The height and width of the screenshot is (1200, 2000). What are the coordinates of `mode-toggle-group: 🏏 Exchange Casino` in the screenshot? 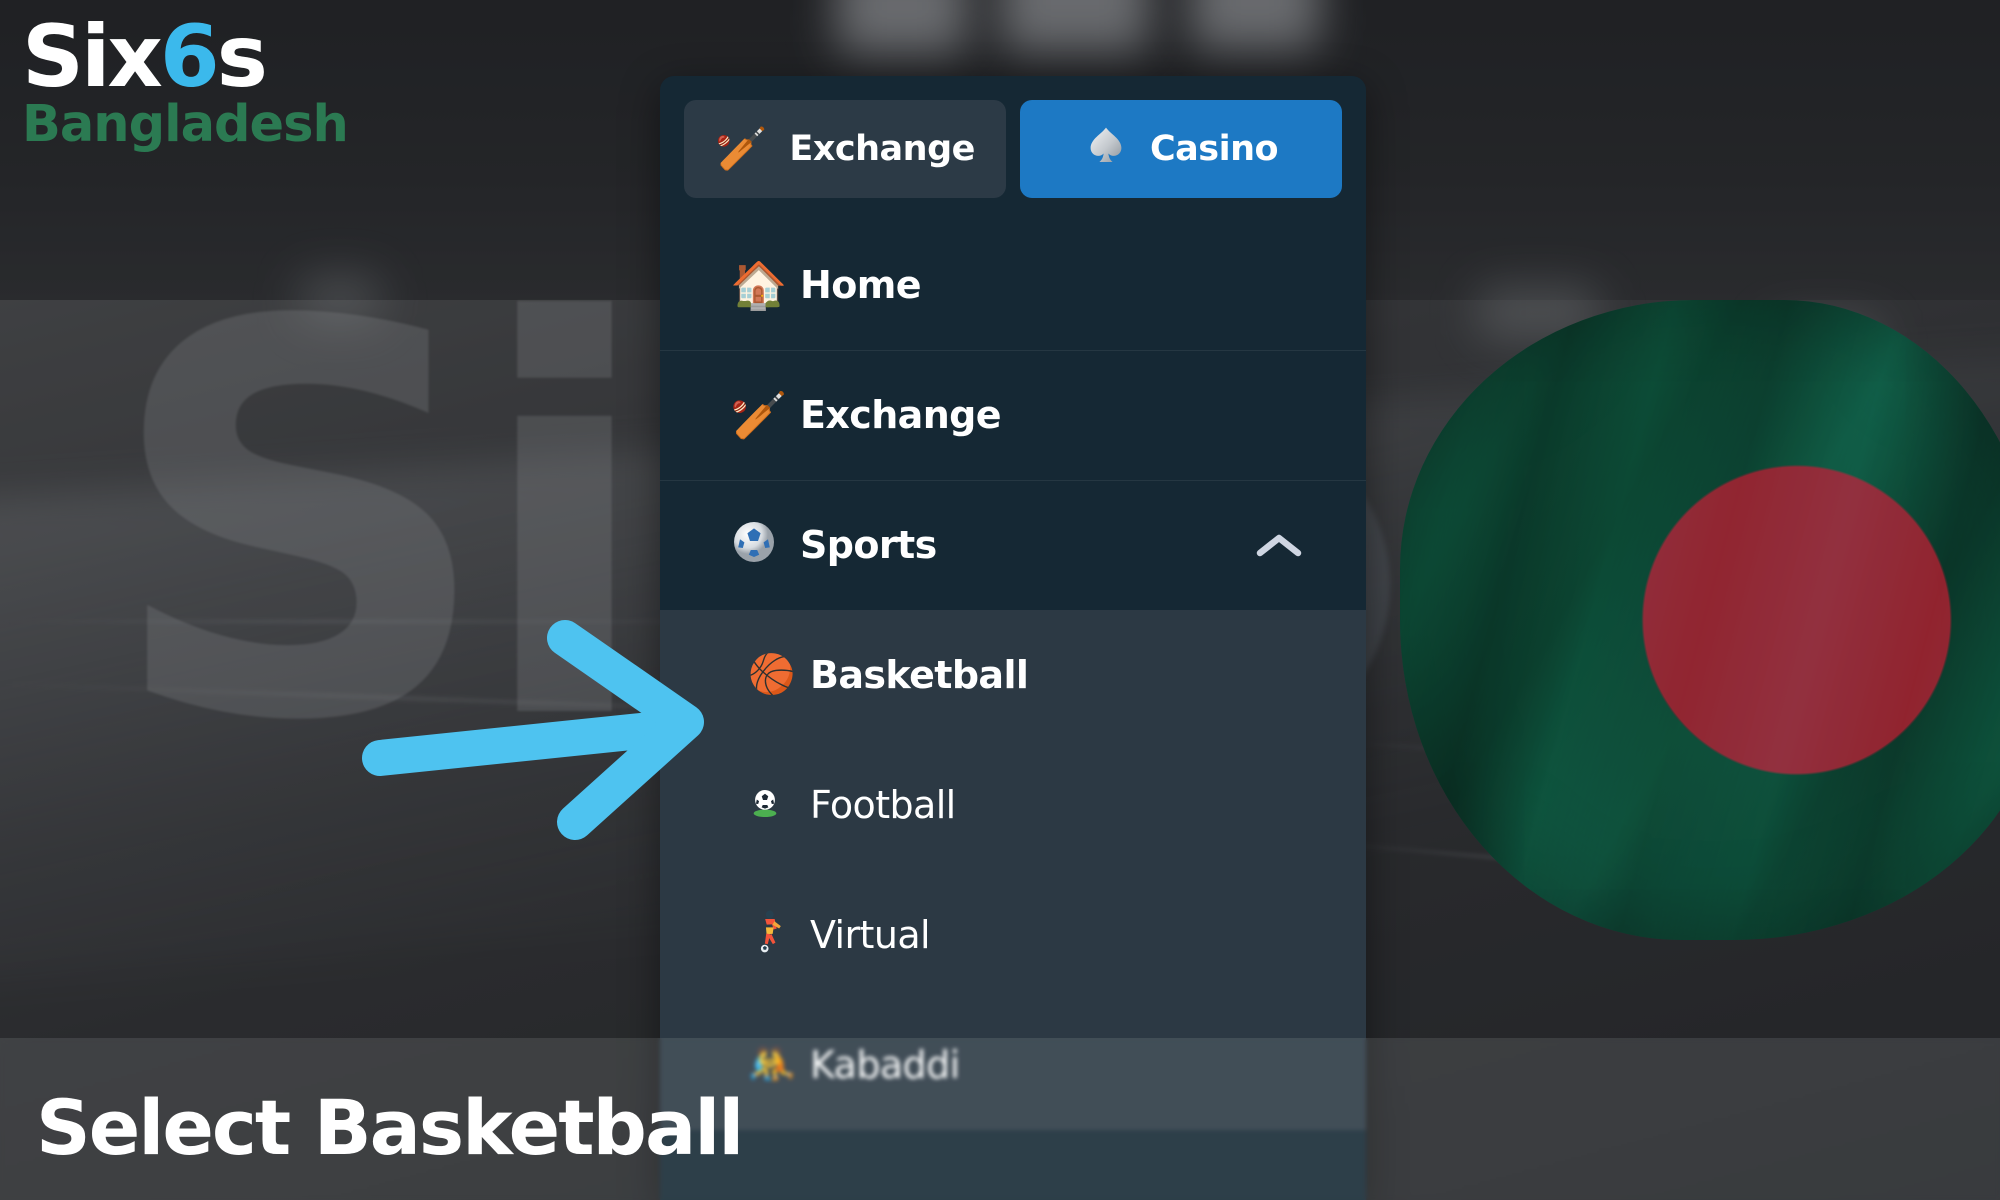 It's located at (1013, 148).